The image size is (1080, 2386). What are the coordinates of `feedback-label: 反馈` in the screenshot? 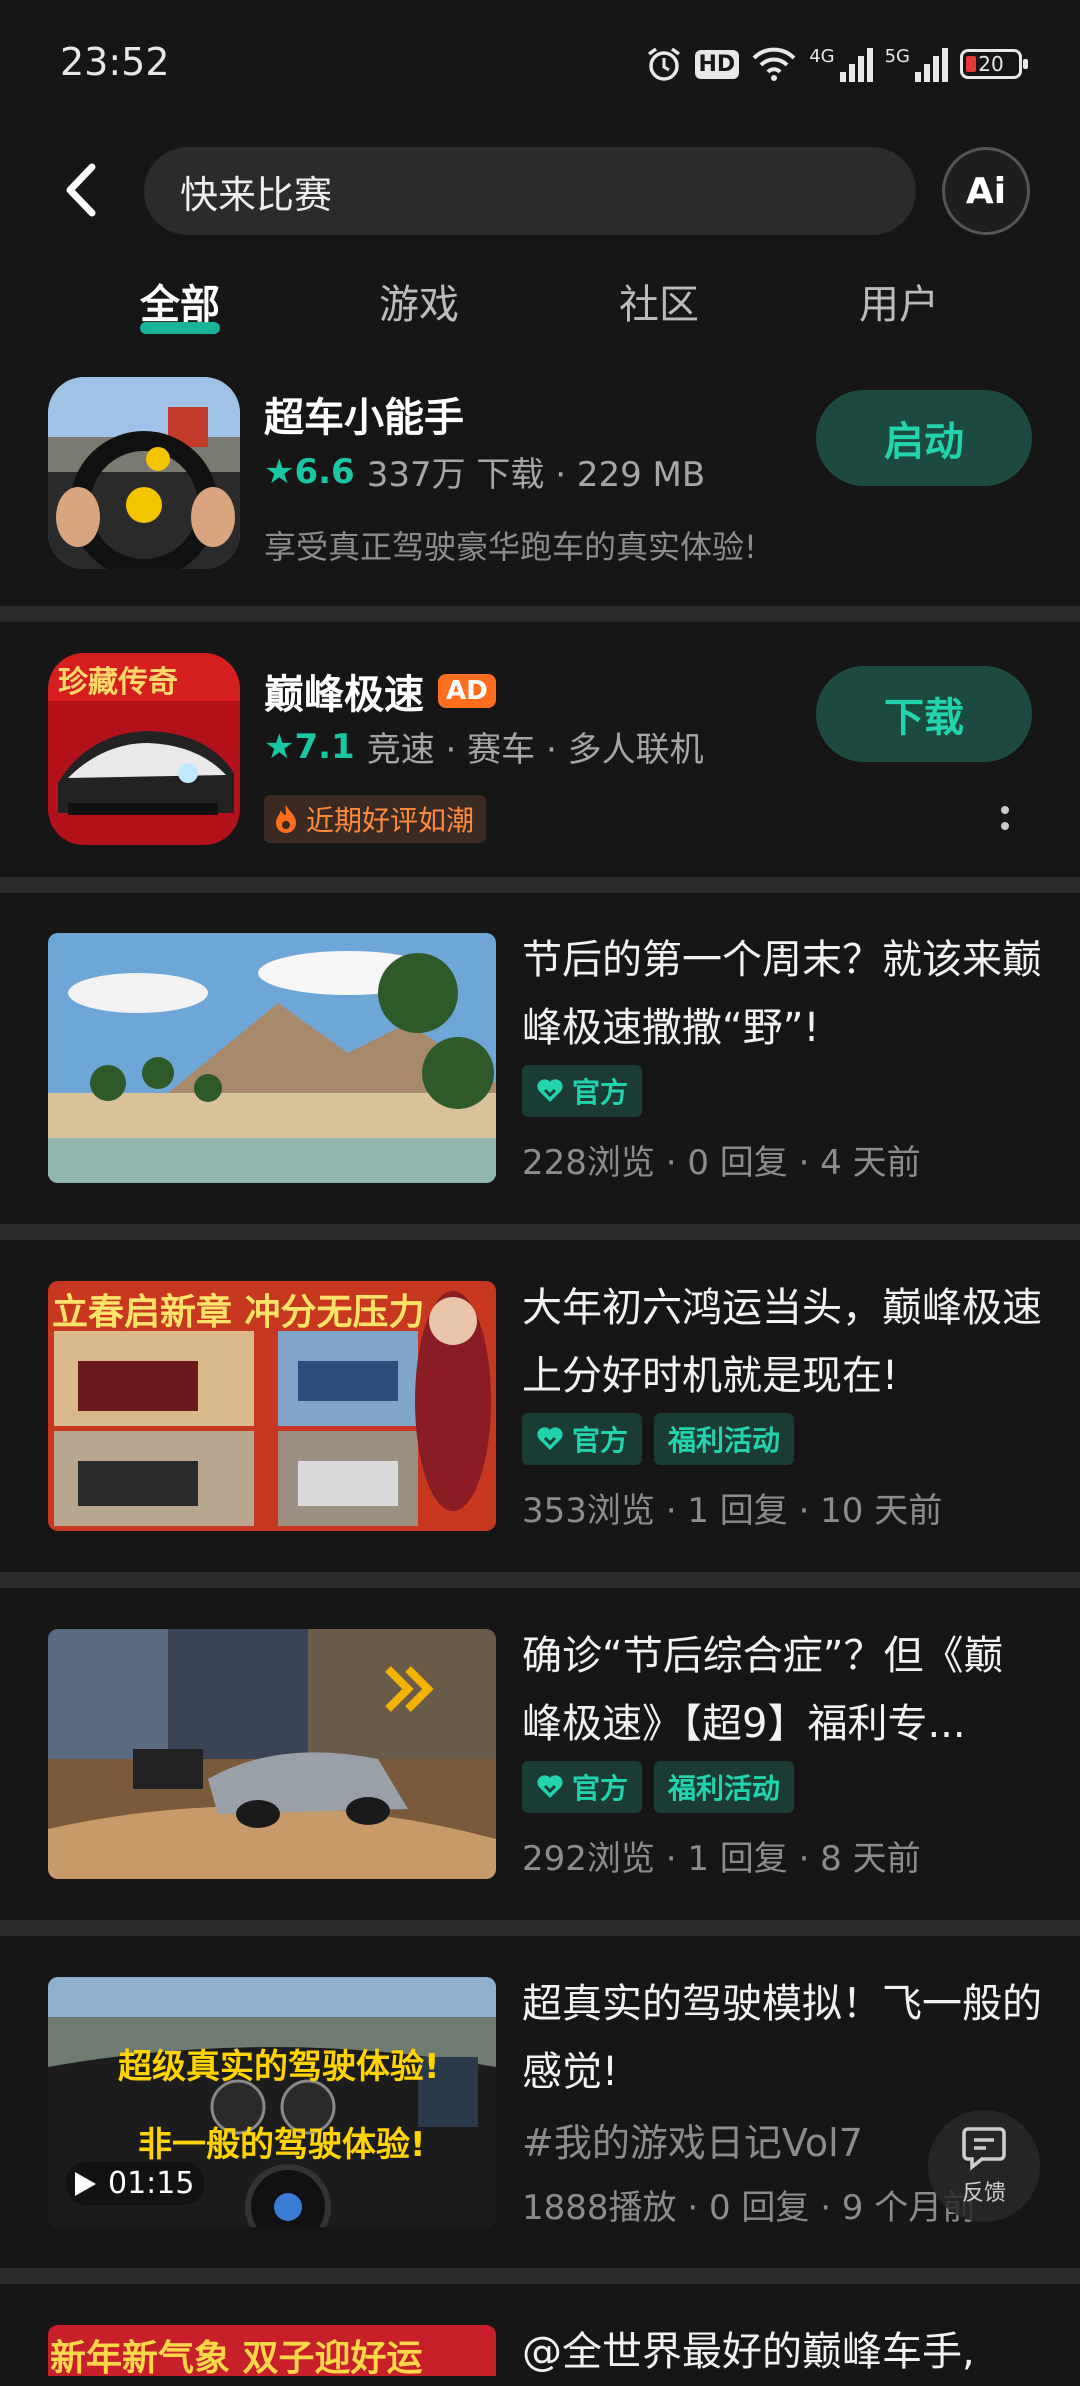 It's located at (983, 2193).